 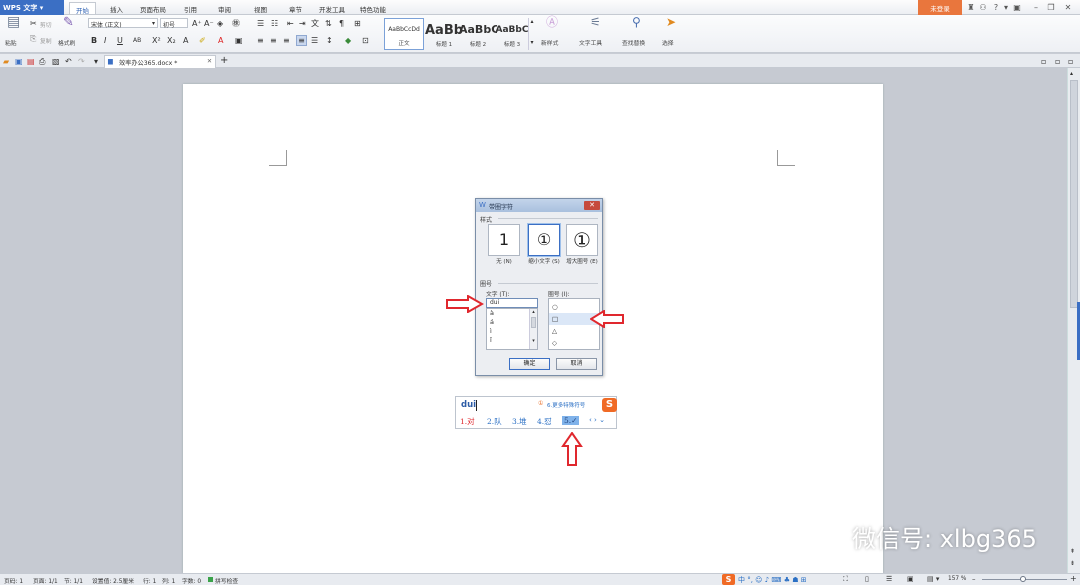 What do you see at coordinates (56, 61) in the screenshot?
I see `preview-icon: ▧` at bounding box center [56, 61].